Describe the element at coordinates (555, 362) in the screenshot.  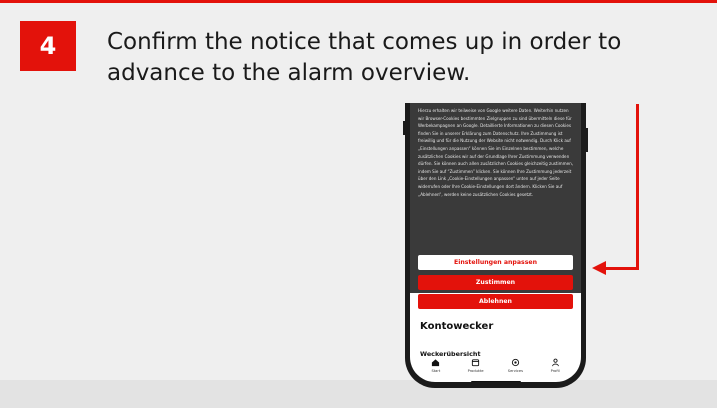
I see `profile-icon` at that location.